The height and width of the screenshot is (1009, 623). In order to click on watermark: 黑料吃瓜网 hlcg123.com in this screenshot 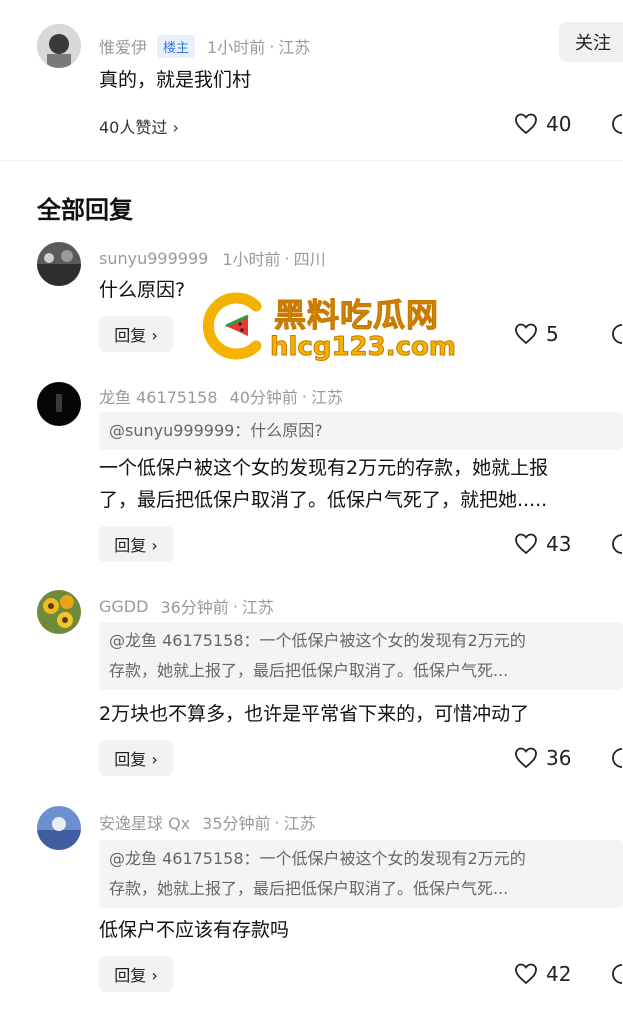, I will do `click(328, 328)`.